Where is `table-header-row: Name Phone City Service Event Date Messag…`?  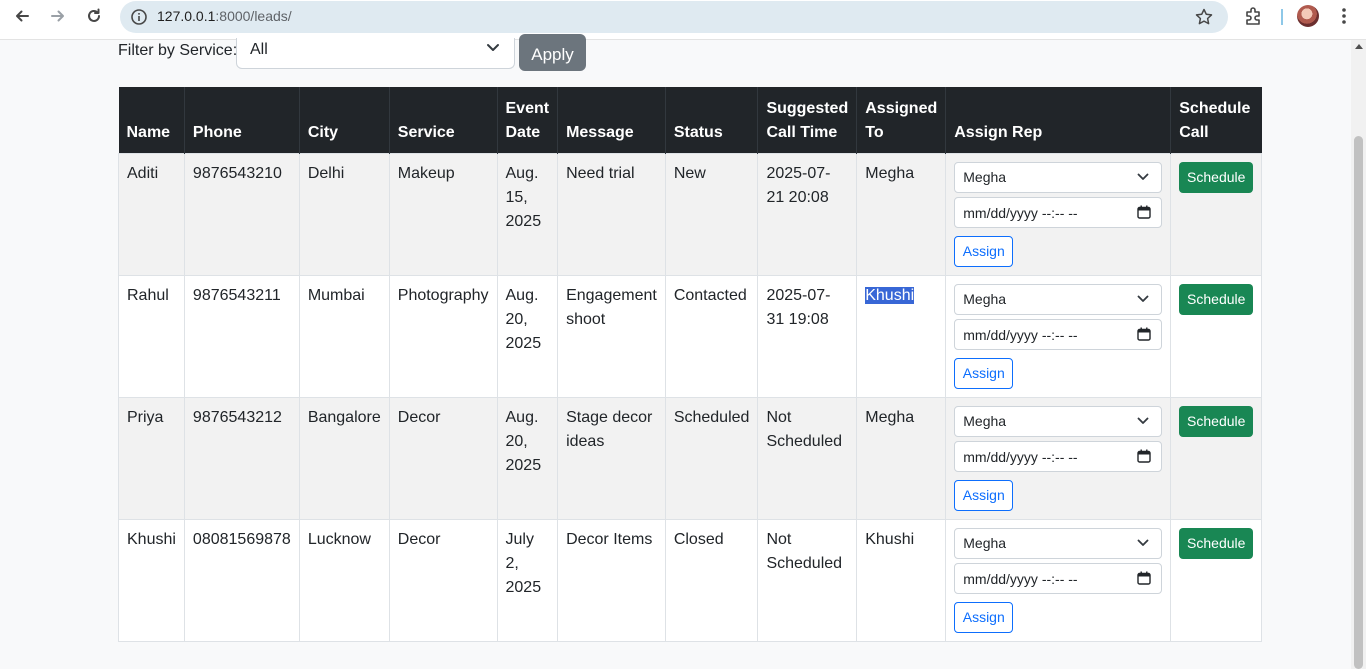
table-header-row: Name Phone City Service Event Date Messag… is located at coordinates (690, 120).